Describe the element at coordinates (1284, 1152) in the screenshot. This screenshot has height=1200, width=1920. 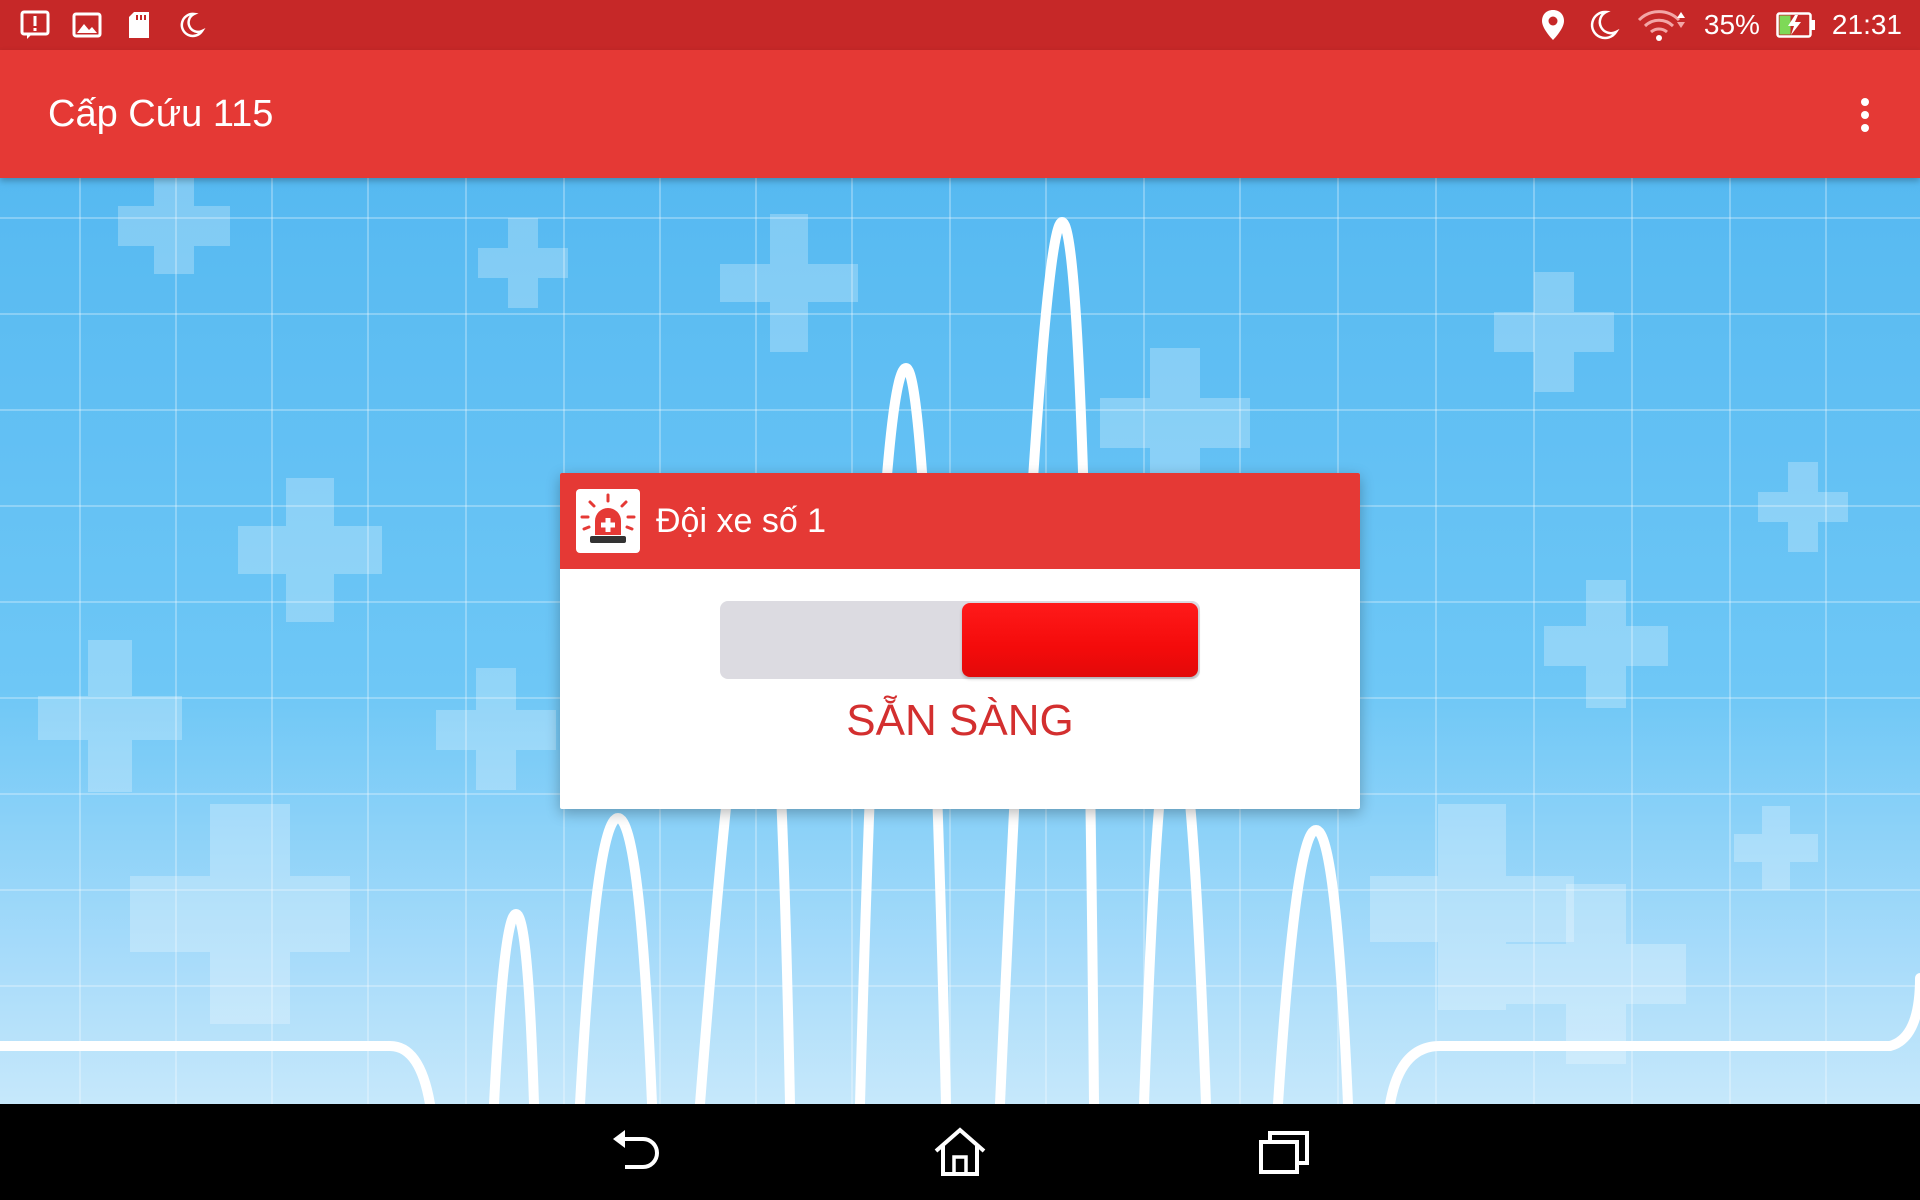
I see `recents-icon` at that location.